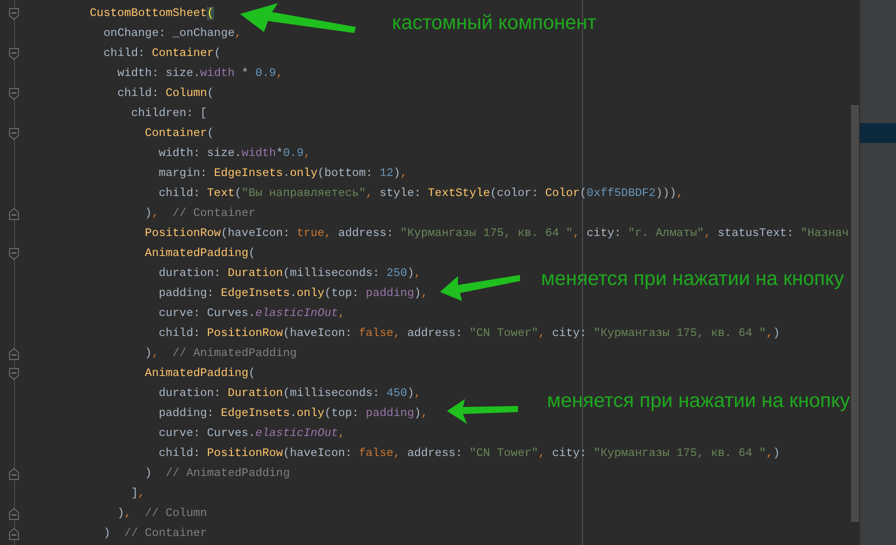 The image size is (896, 545). Describe the element at coordinates (138, 494) in the screenshot. I see `code-line: ],` at that location.